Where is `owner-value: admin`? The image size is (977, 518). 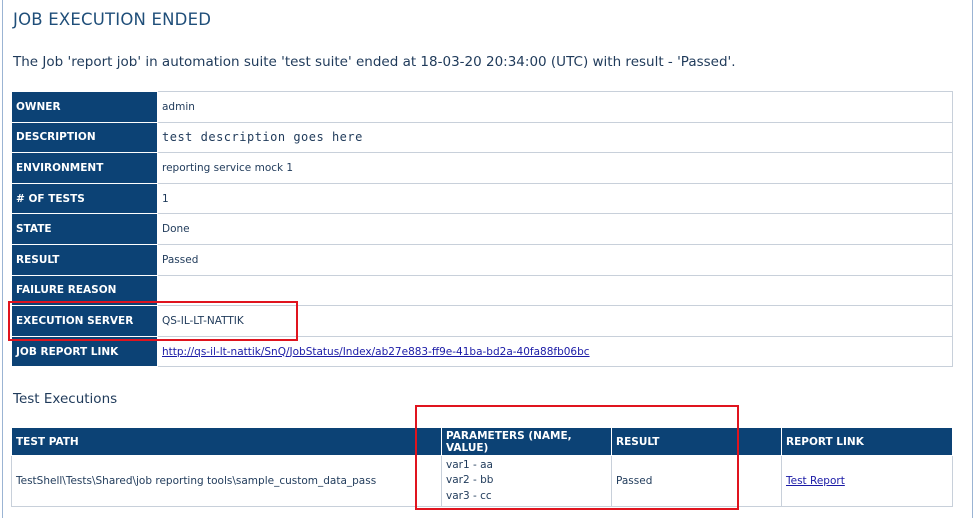
owner-value: admin is located at coordinates (555, 107).